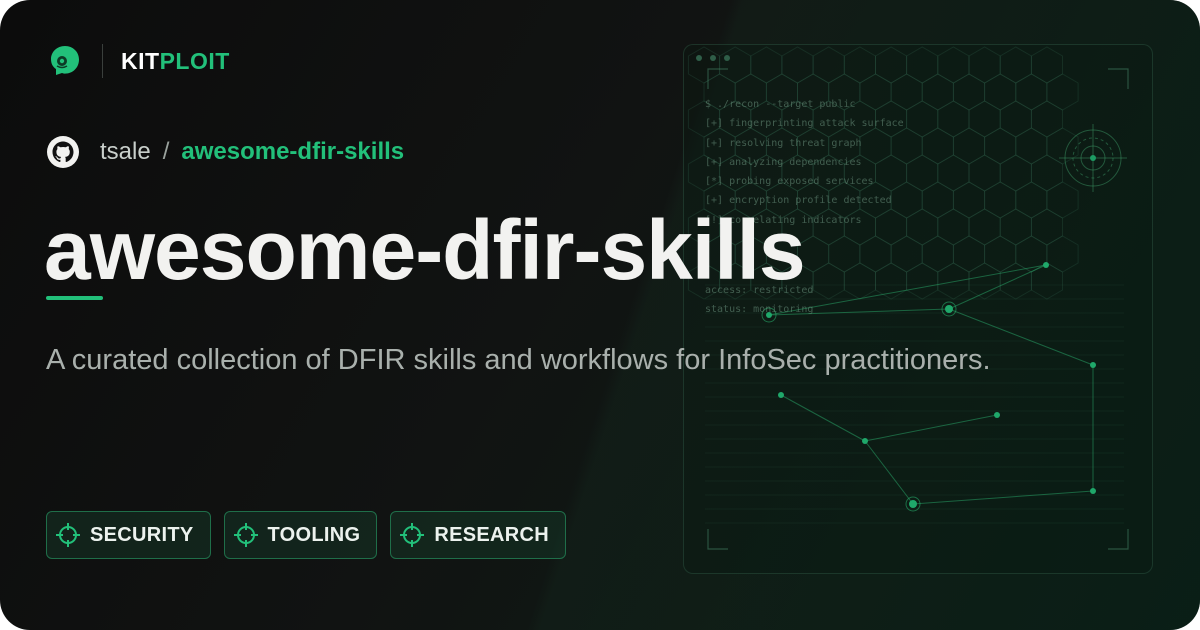 The width and height of the screenshot is (1200, 630). What do you see at coordinates (65, 60) in the screenshot?
I see `kitploit-mascot-icon` at bounding box center [65, 60].